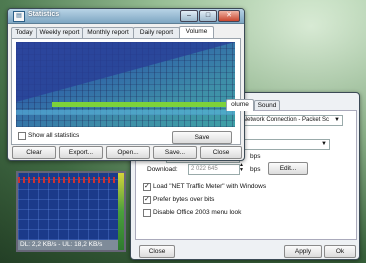 Image resolution: width=366 pixels, height=263 pixels. What do you see at coordinates (197, 212) in the screenshot?
I see `disable-office-label: Disable Office 2003 menu look` at bounding box center [197, 212].